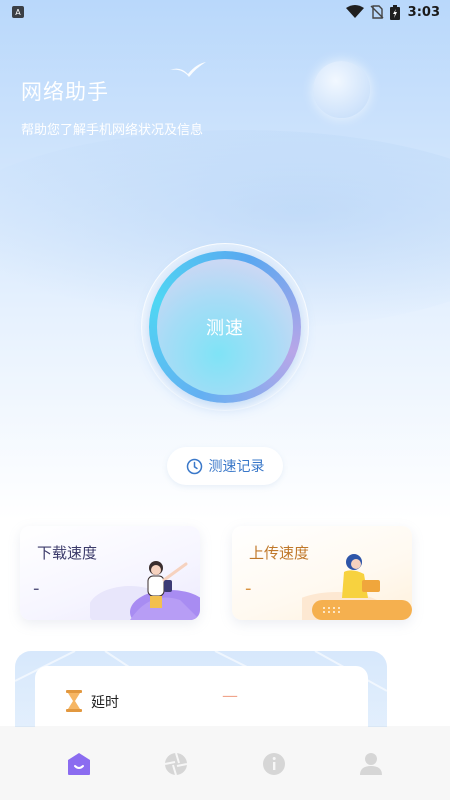  I want to click on speed-test-inner: 测速, so click(225, 327).